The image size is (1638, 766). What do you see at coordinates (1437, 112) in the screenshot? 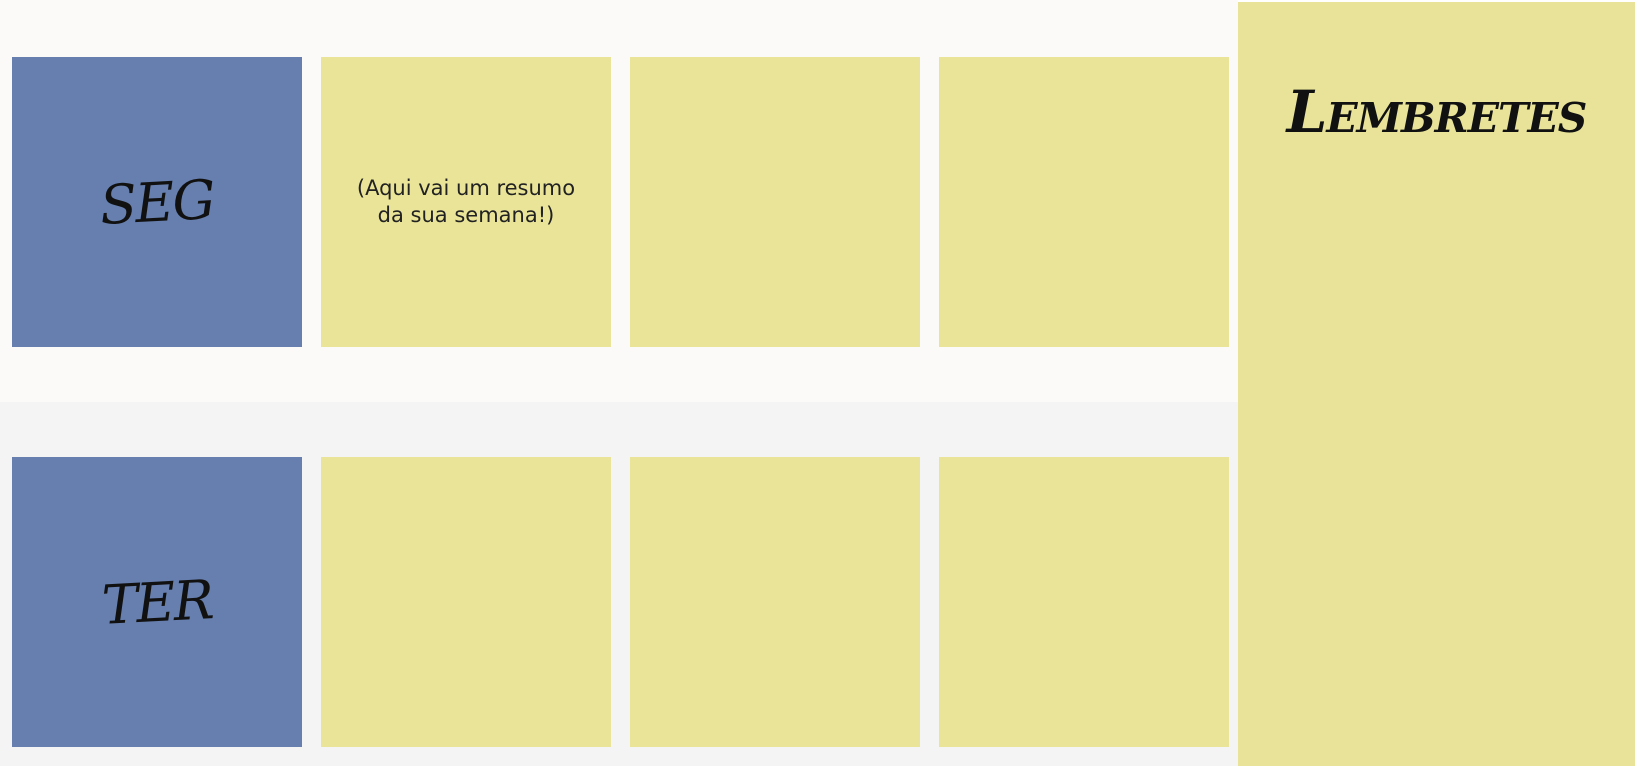
I see `reminders-title: Lembretes` at bounding box center [1437, 112].